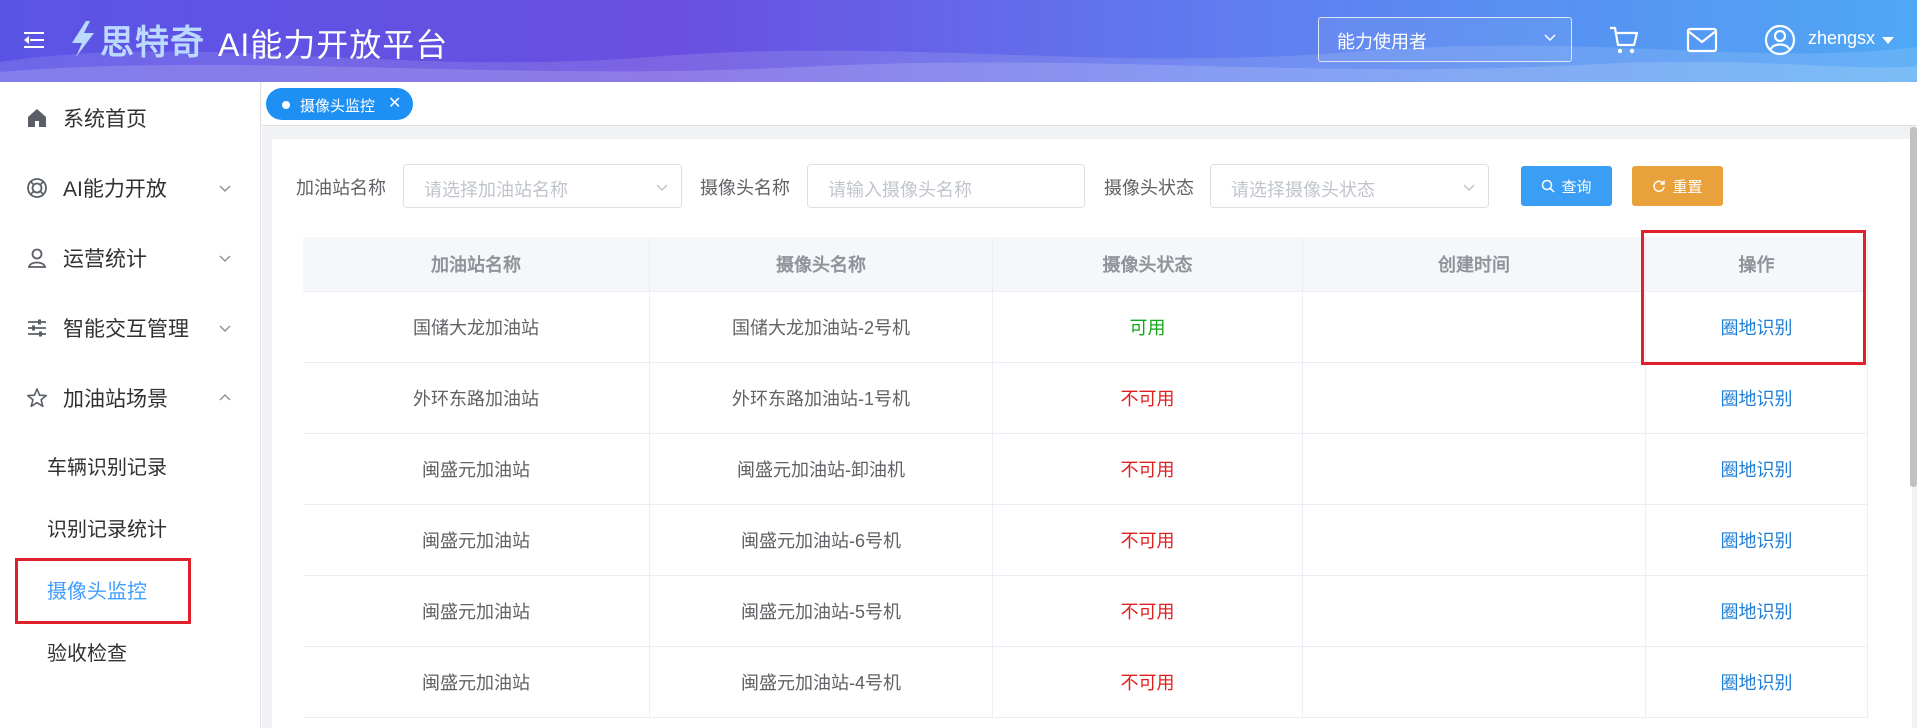 The width and height of the screenshot is (1917, 728). Describe the element at coordinates (105, 259) in the screenshot. I see `sidebar-item-label: 运营统计` at that location.